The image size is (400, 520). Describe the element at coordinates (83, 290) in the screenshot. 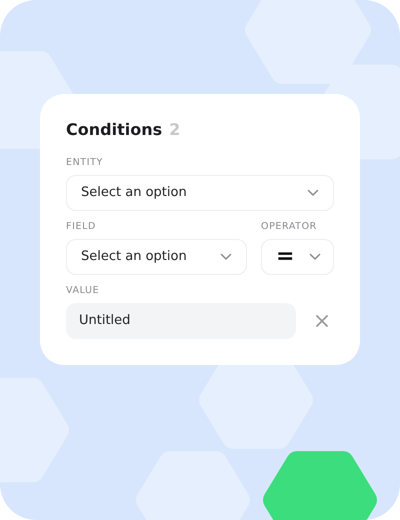

I see `field-label: VALUE` at that location.